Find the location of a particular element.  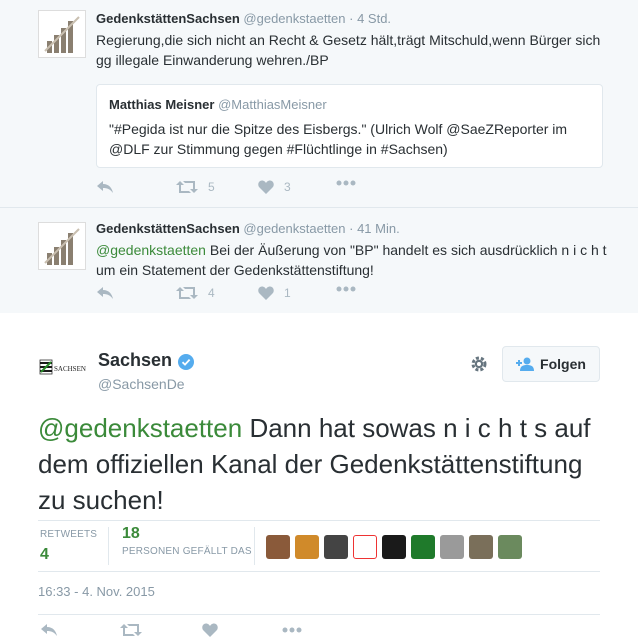

likes-label: PERSONEN GEFÄLLT DAS is located at coordinates (187, 551).